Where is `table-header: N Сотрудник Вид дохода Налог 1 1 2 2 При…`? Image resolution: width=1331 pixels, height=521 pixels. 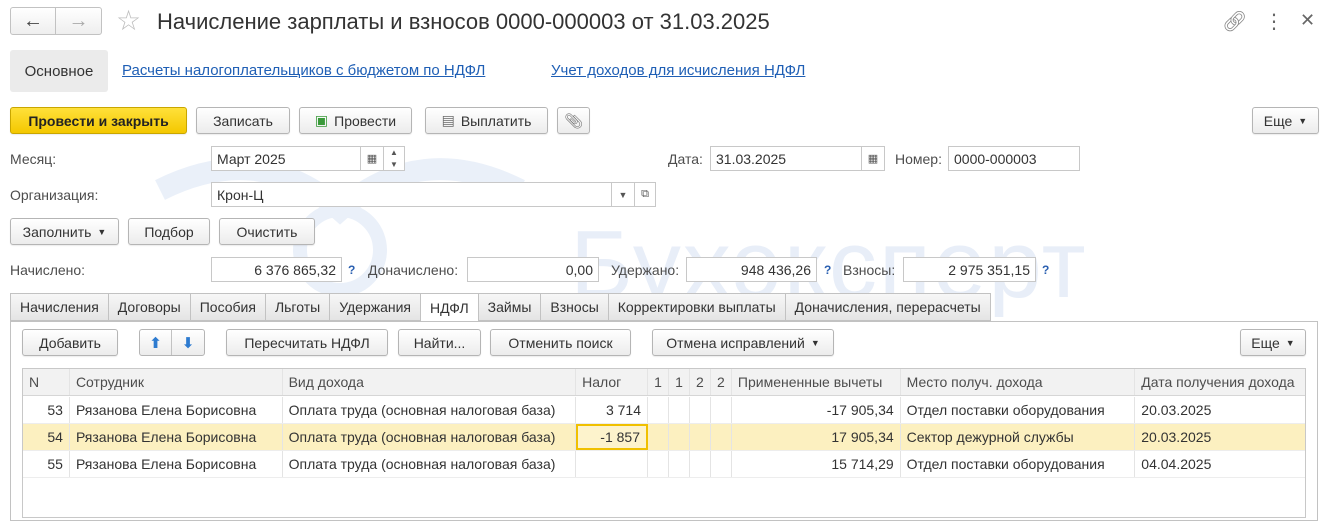
table-header: N Сотрудник Вид дохода Налог 1 1 2 2 При… is located at coordinates (664, 382).